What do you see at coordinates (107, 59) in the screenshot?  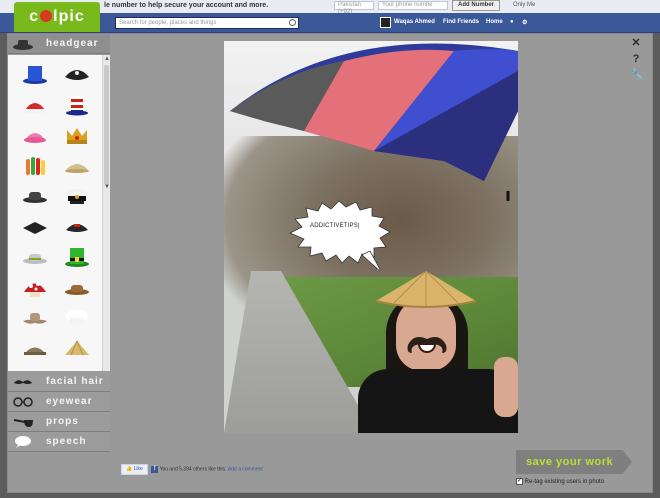 I see `scroll-up-arrow-icon: ▲` at bounding box center [107, 59].